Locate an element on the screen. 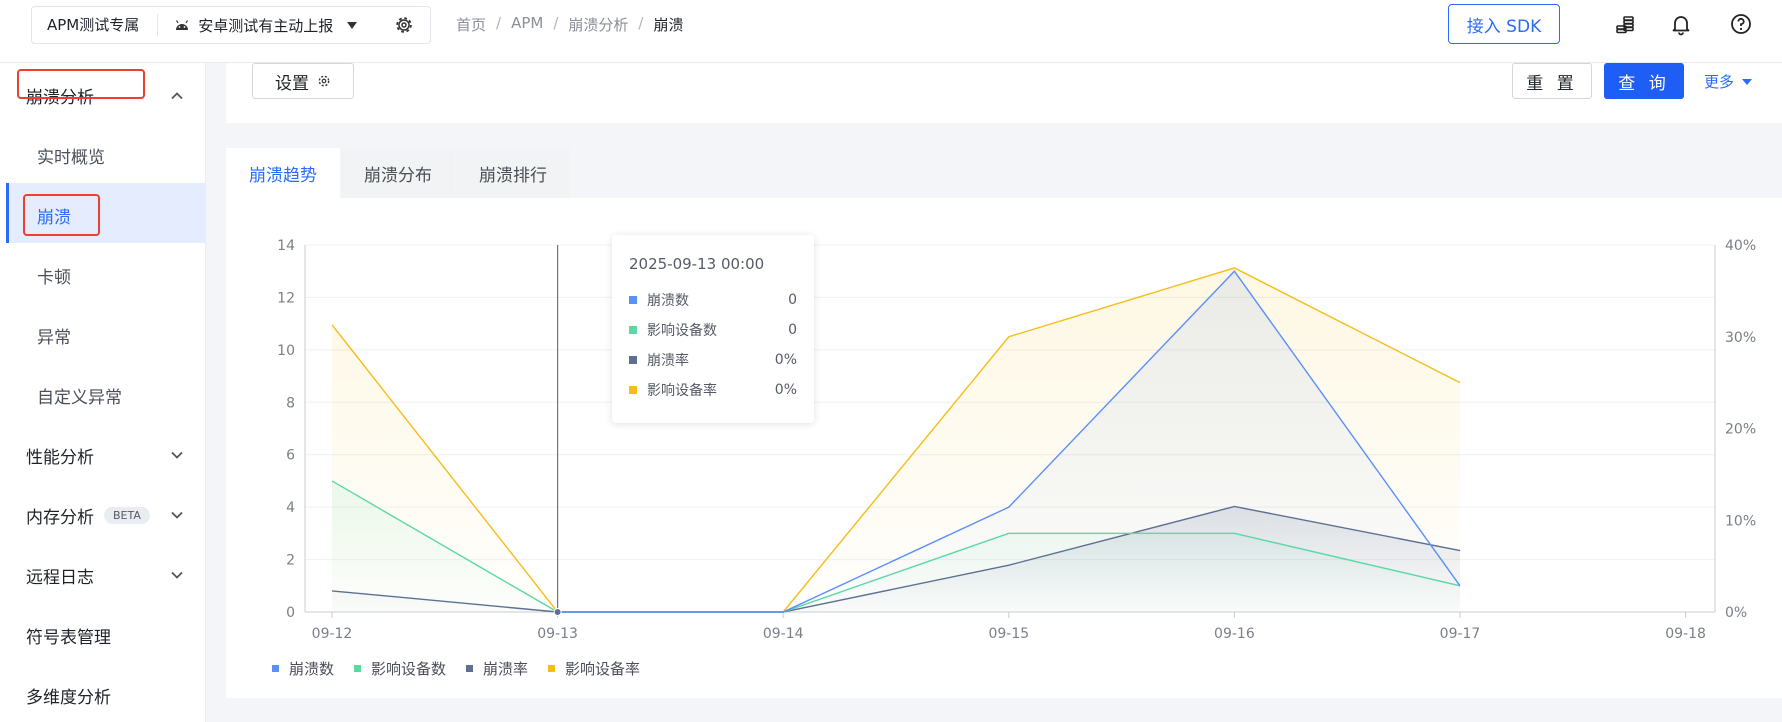  tooltip-label: 影响设备率 is located at coordinates (682, 391).